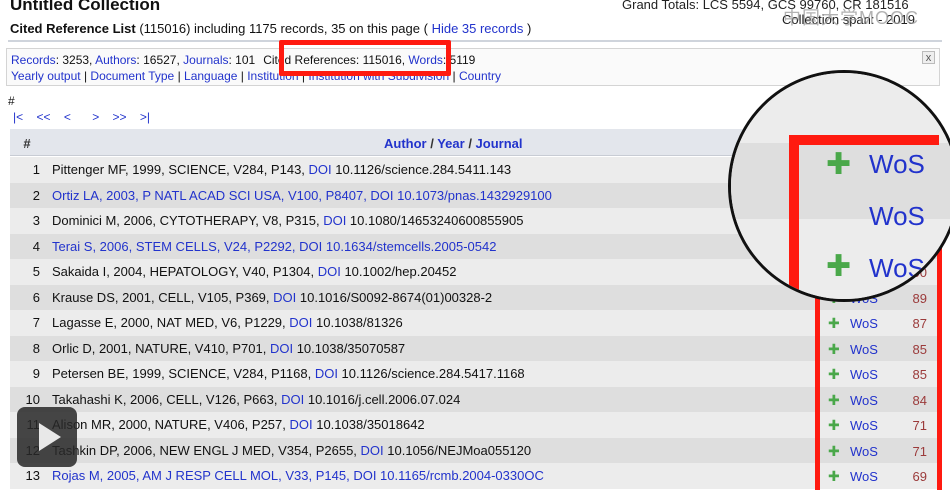  I want to click on header-number: #, so click(27, 143).